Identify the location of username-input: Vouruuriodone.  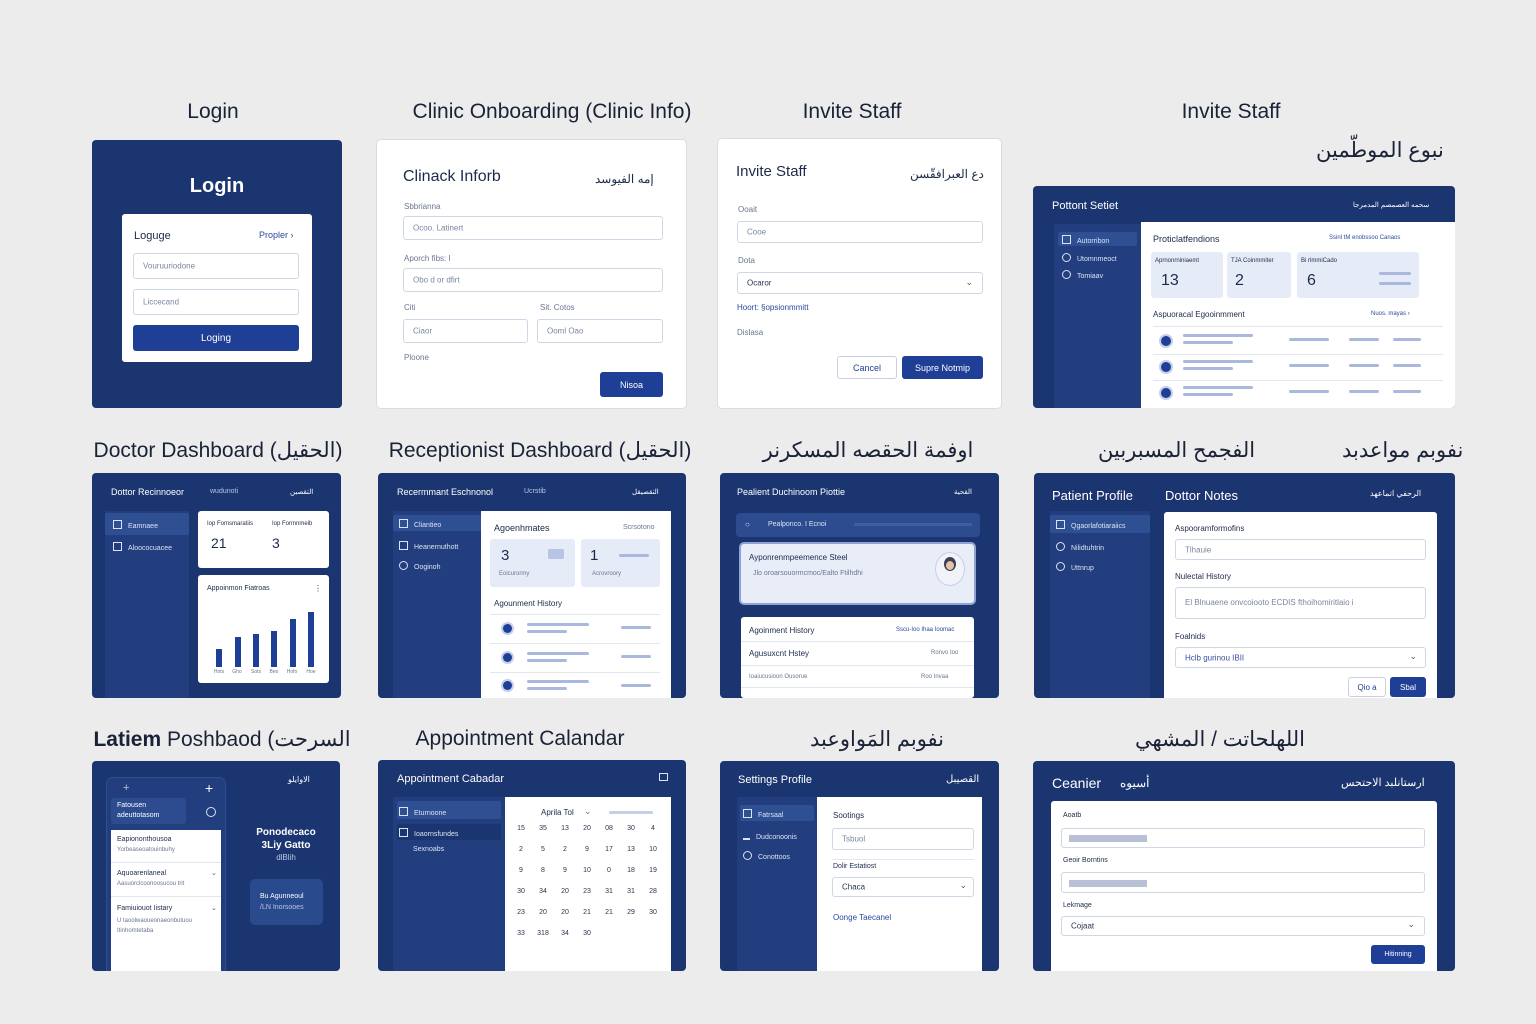
(216, 266).